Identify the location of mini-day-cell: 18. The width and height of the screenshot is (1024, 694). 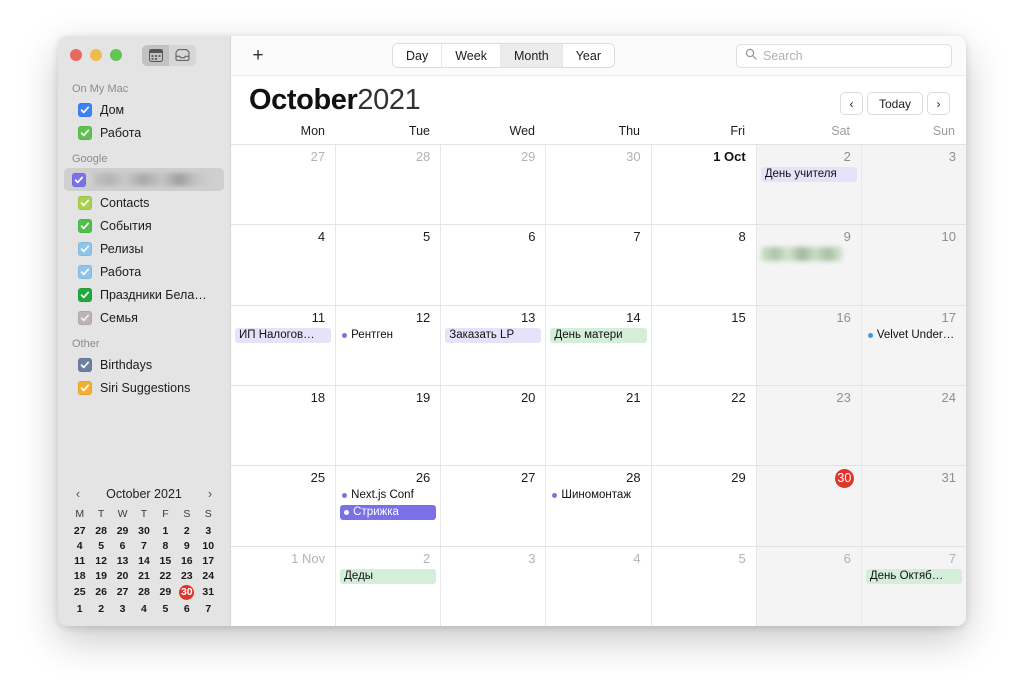
(79, 575).